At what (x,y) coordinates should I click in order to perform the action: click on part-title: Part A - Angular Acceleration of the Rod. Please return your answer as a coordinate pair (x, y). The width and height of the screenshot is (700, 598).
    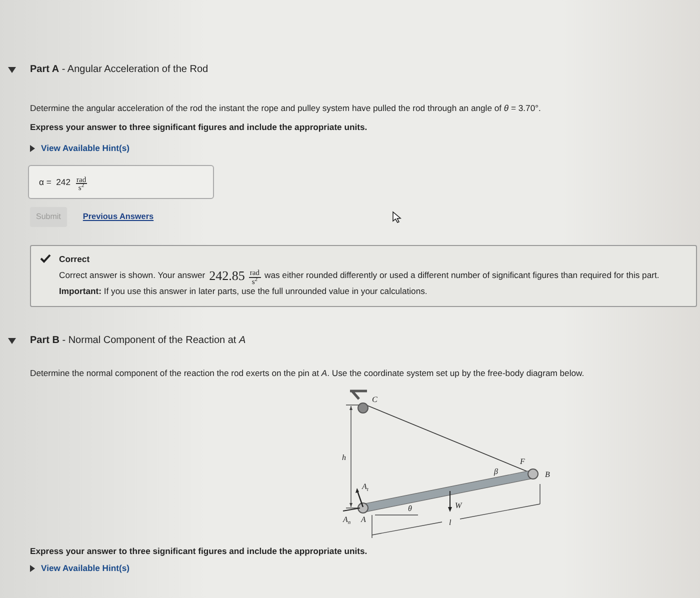
    Looking at the image, I should click on (119, 69).